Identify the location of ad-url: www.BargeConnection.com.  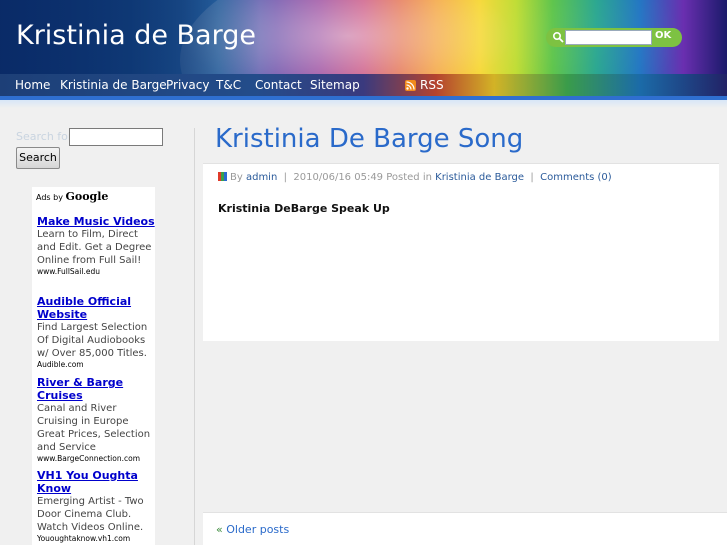
(96, 459).